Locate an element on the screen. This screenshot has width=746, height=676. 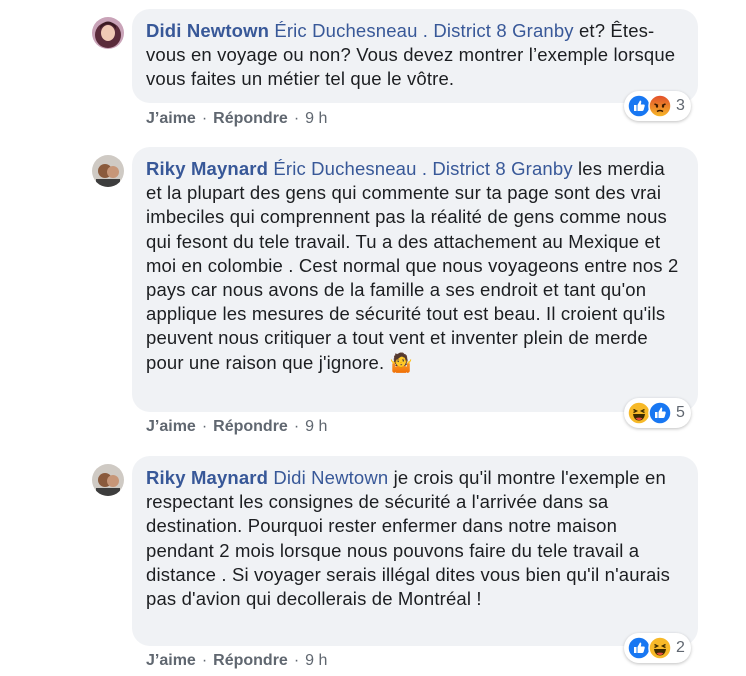
like-icon is located at coordinates (660, 413).